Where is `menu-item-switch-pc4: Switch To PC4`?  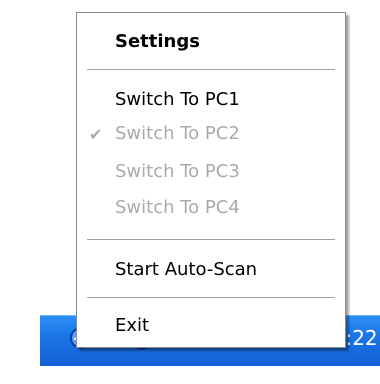 menu-item-switch-pc4: Switch To PC4 is located at coordinates (177, 207).